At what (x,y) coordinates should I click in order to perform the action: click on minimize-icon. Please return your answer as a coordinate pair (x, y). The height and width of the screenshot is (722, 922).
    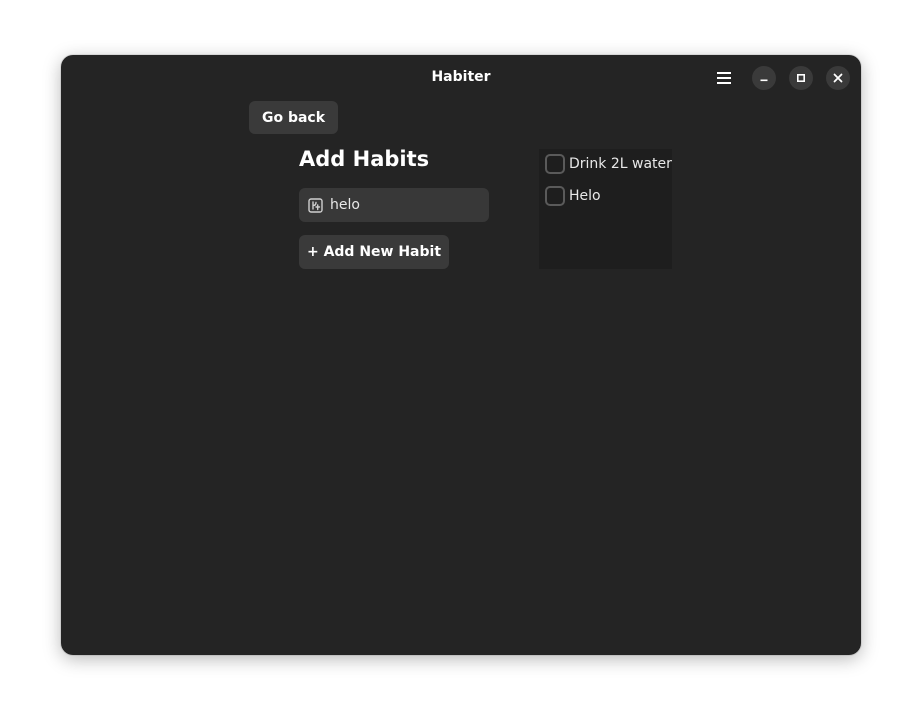
    Looking at the image, I should click on (764, 80).